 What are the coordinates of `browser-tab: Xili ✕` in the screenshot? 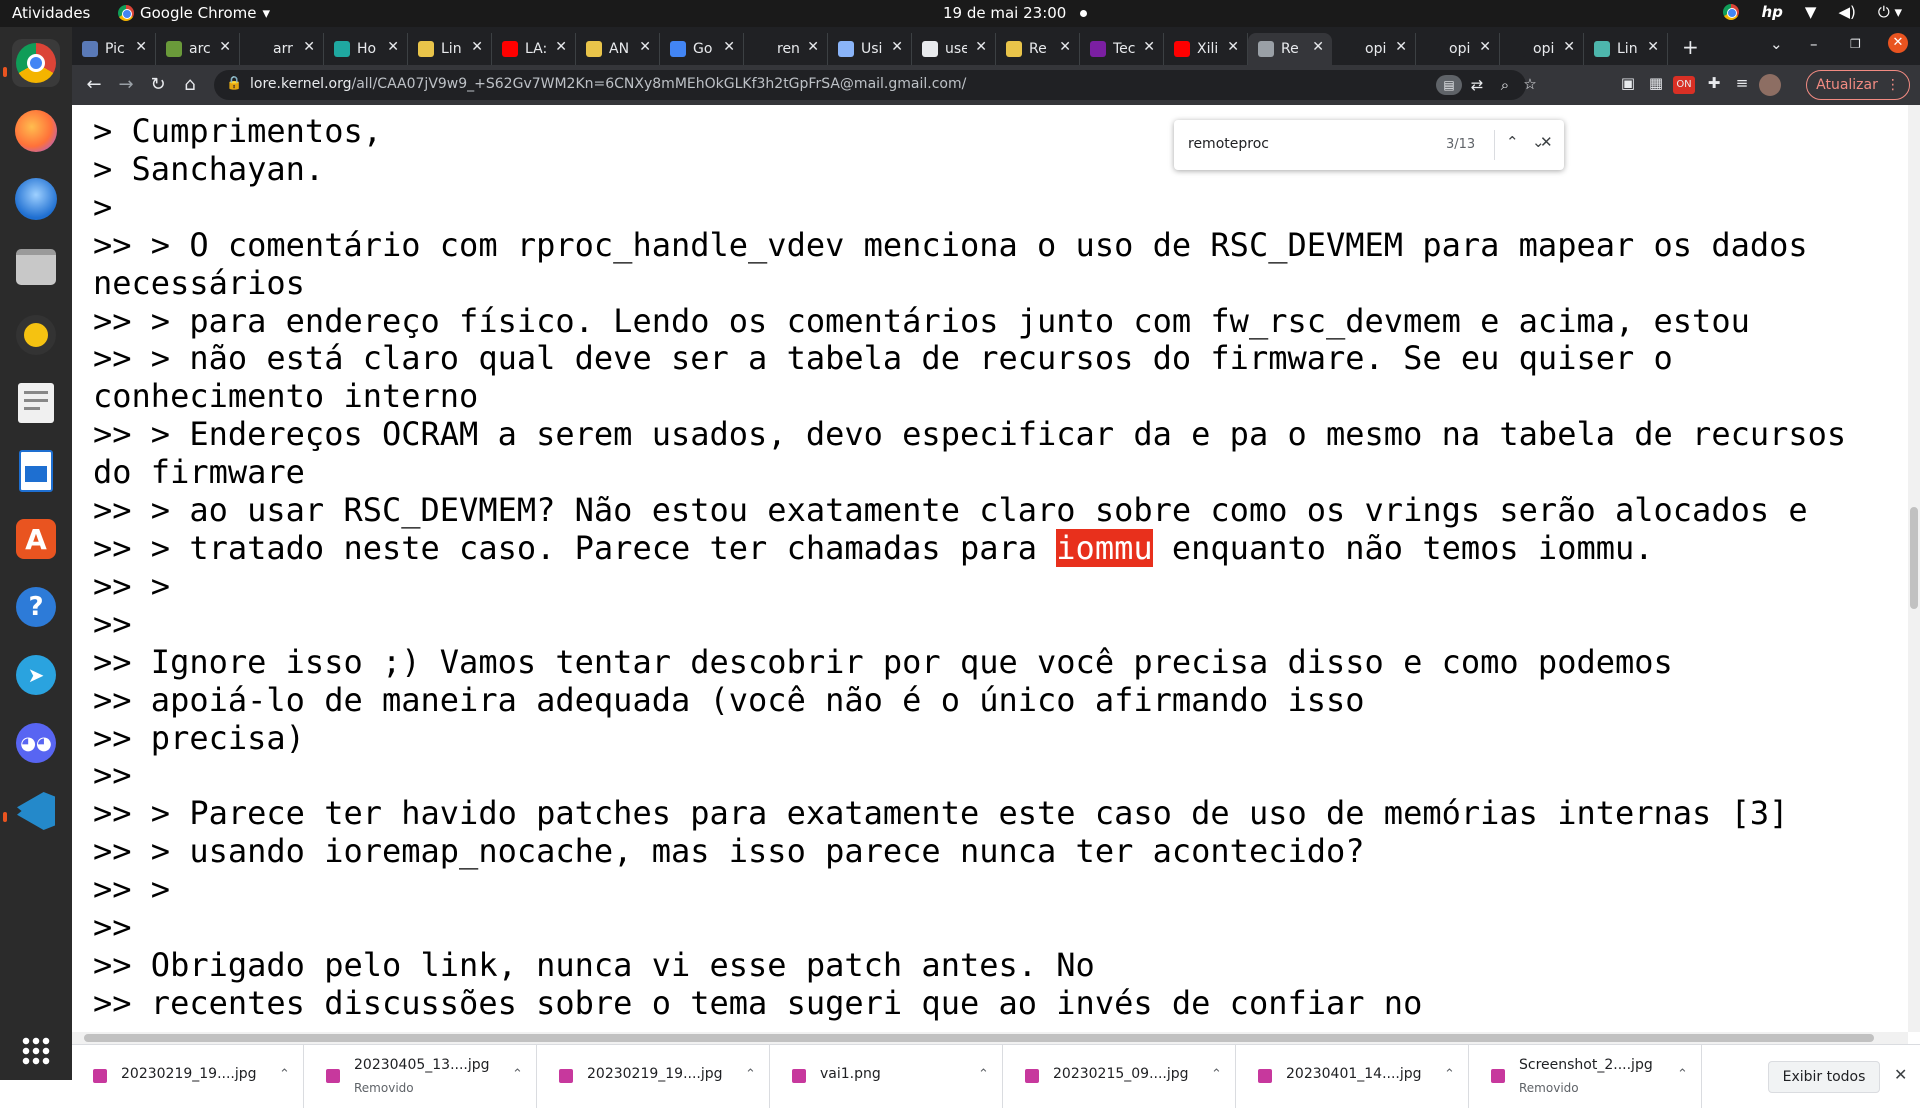 It's located at (1206, 49).